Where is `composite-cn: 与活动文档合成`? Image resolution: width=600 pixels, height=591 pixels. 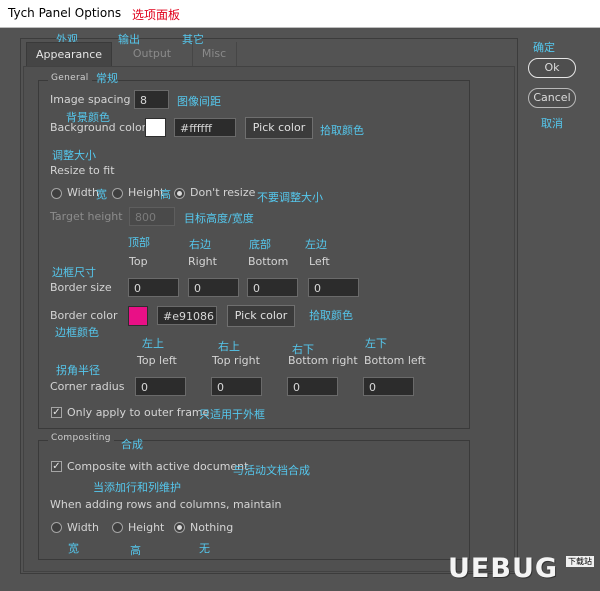
composite-cn: 与活动文档合成 is located at coordinates (271, 470).